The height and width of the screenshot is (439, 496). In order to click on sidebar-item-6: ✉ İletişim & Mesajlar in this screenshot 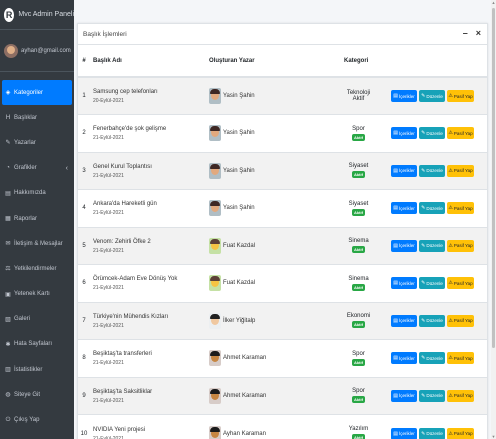, I will do `click(37, 243)`.